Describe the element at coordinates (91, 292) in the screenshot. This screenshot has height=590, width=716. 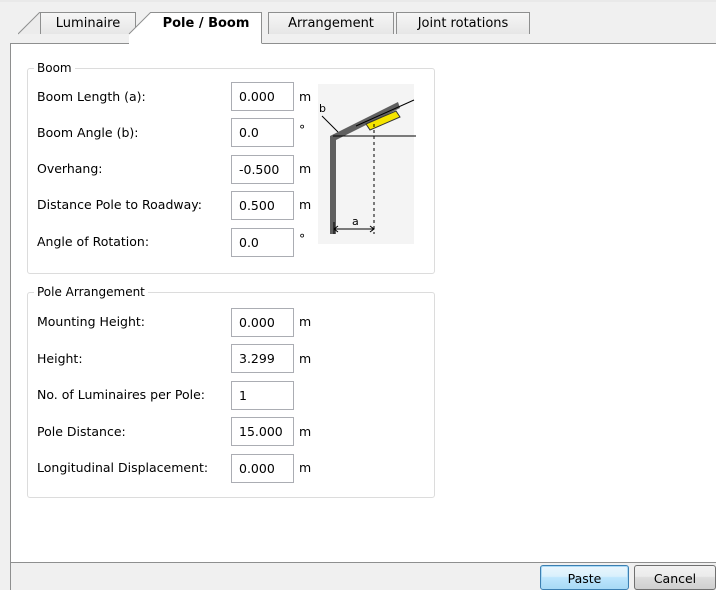
I see `pole-arrangement-group-title: Pole Arrangement` at that location.